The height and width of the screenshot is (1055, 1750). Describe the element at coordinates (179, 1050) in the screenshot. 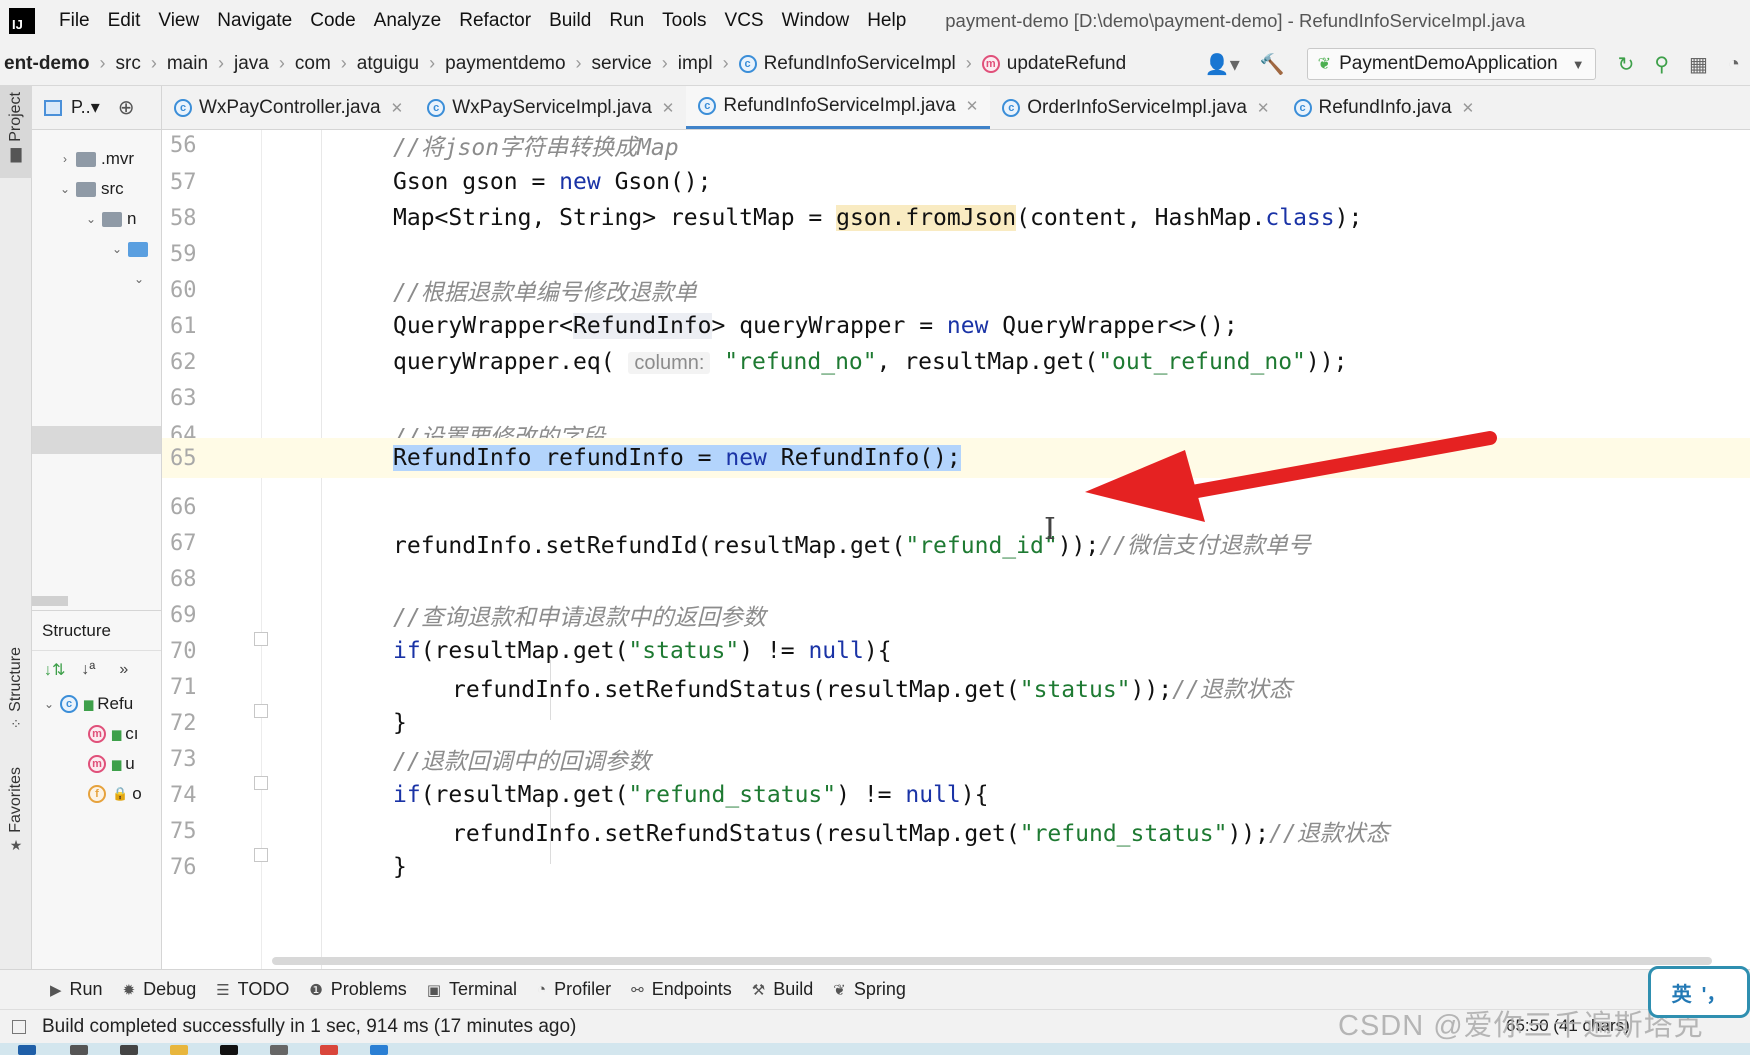

I see `file-explorer-icon` at that location.